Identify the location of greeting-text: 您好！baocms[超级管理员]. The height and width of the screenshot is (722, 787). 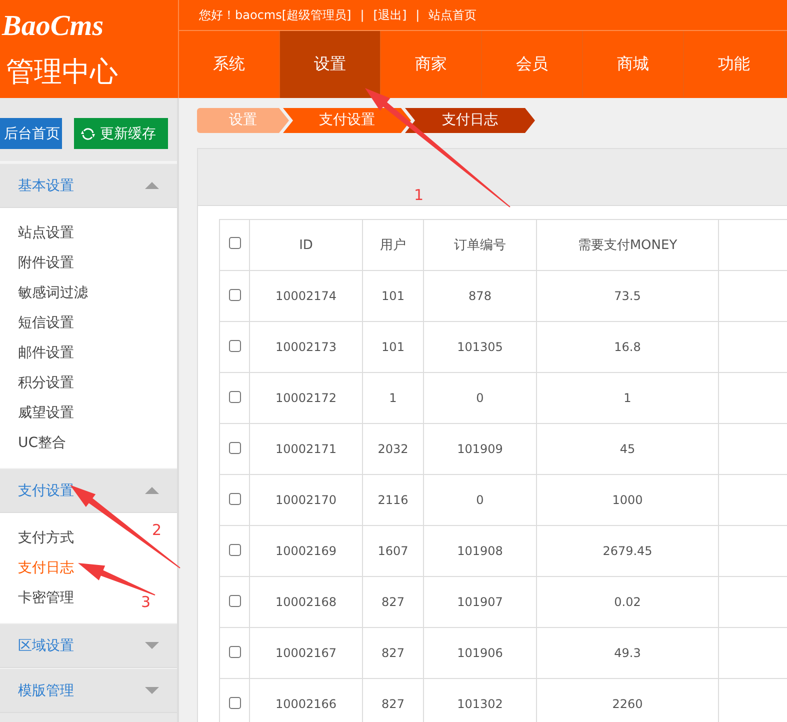
(275, 15).